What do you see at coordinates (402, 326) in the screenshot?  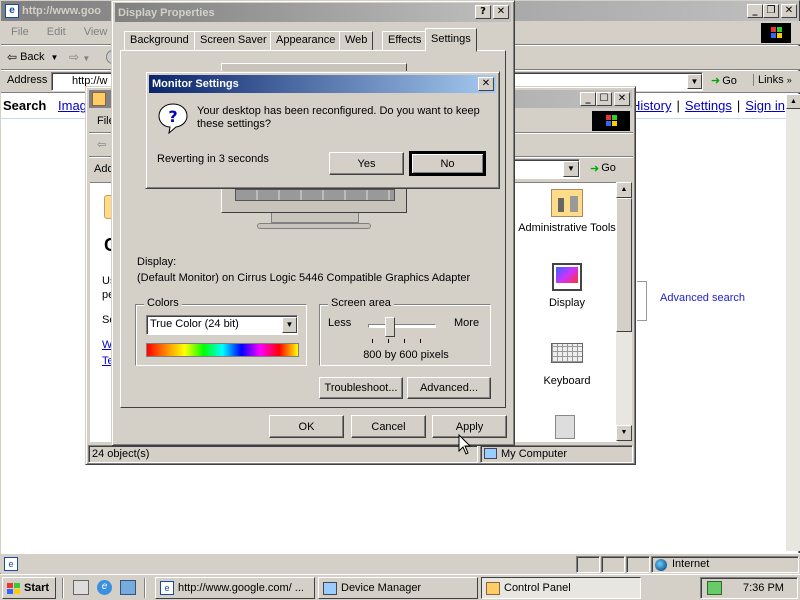 I see `dp-resolution-slider-track` at bounding box center [402, 326].